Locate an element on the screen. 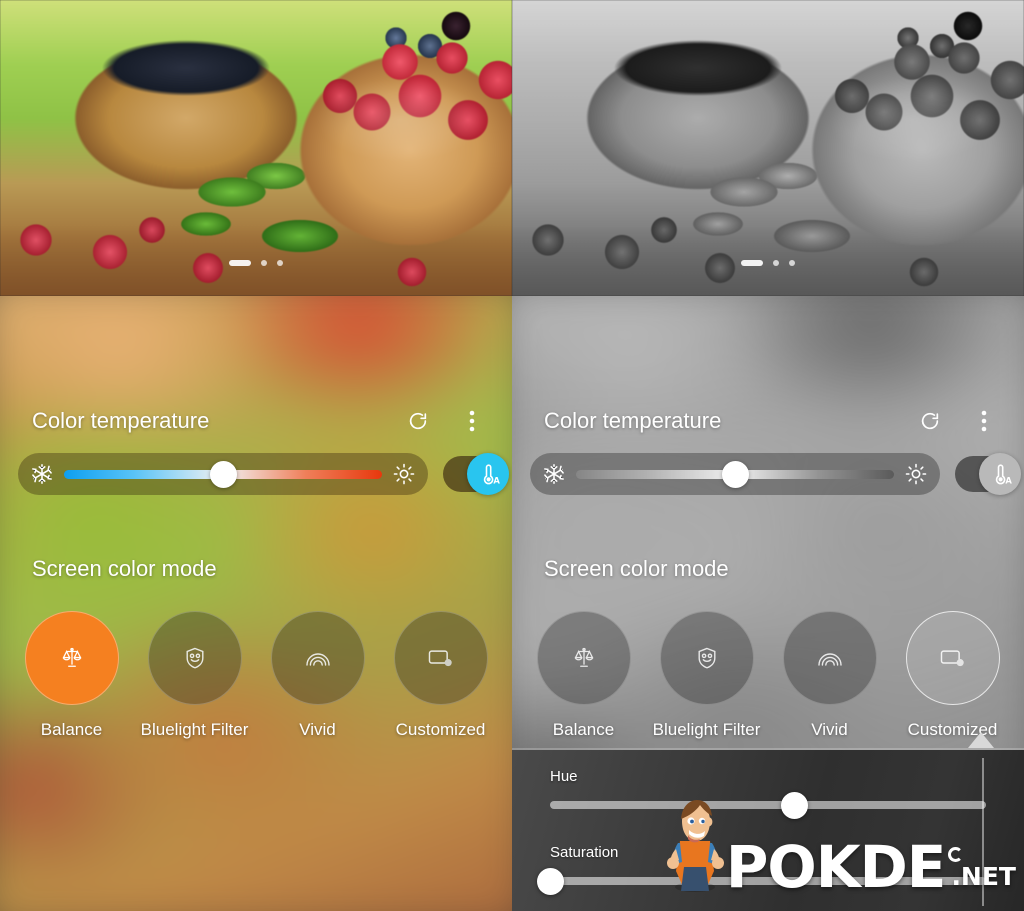  mode-label: Customized is located at coordinates (440, 729).